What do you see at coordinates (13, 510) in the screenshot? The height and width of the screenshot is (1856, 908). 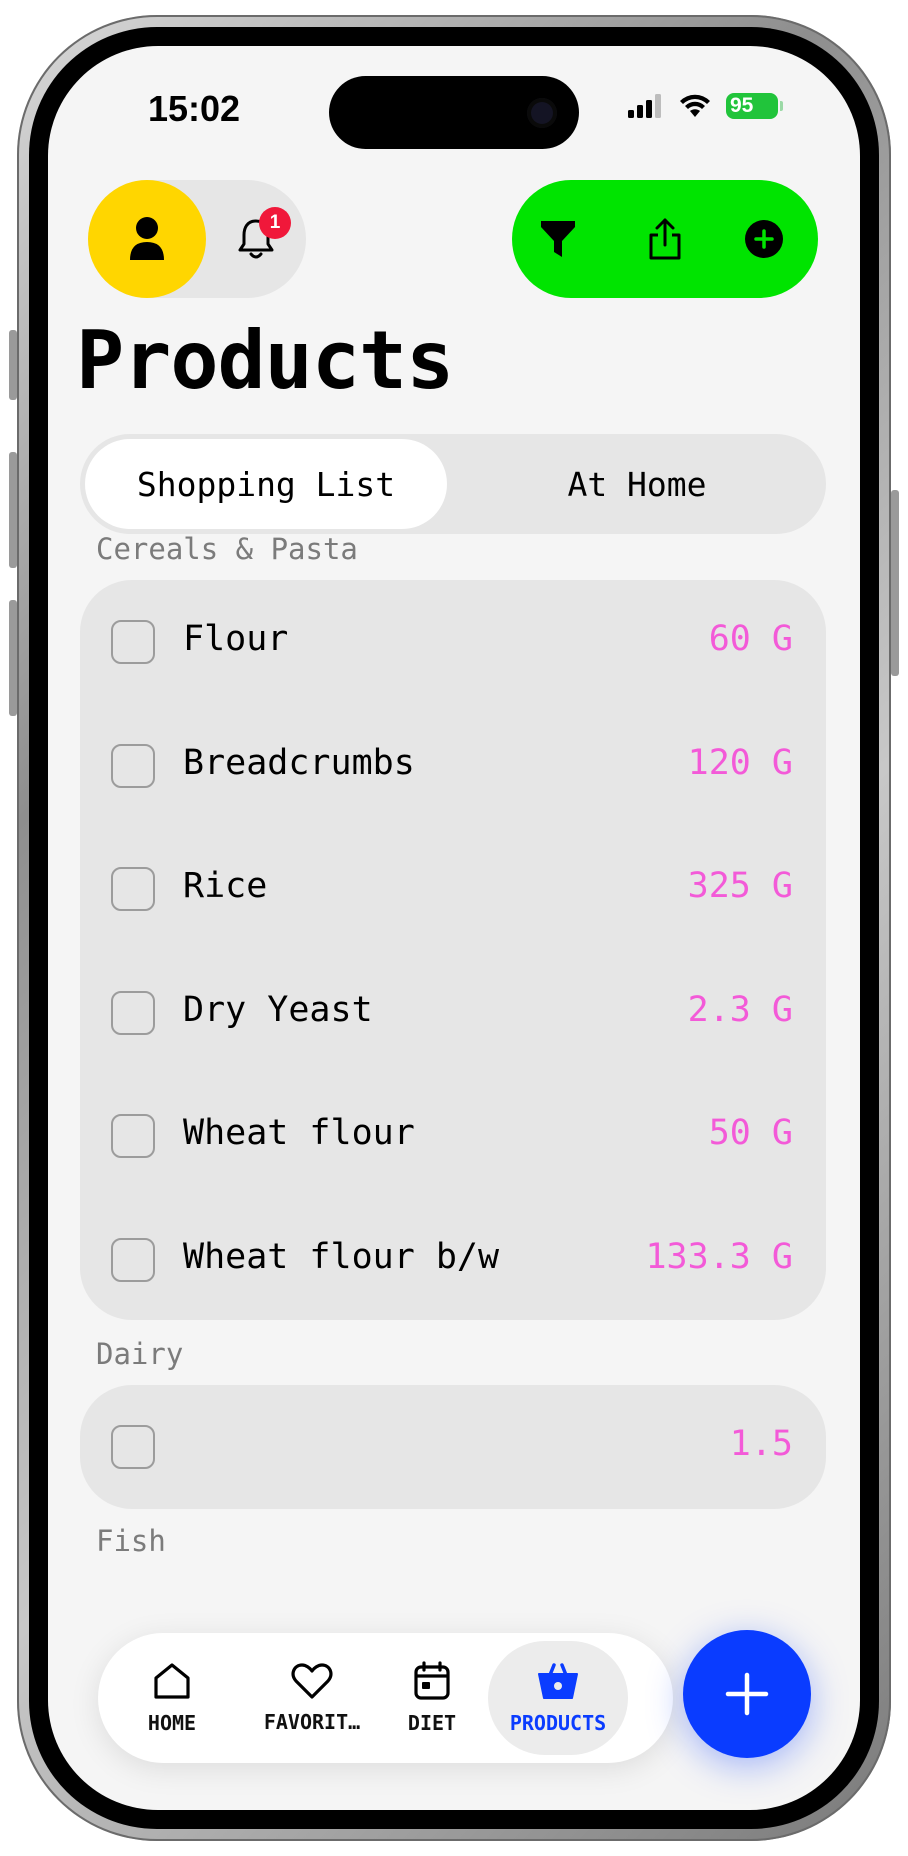 I see `volume-up-button` at bounding box center [13, 510].